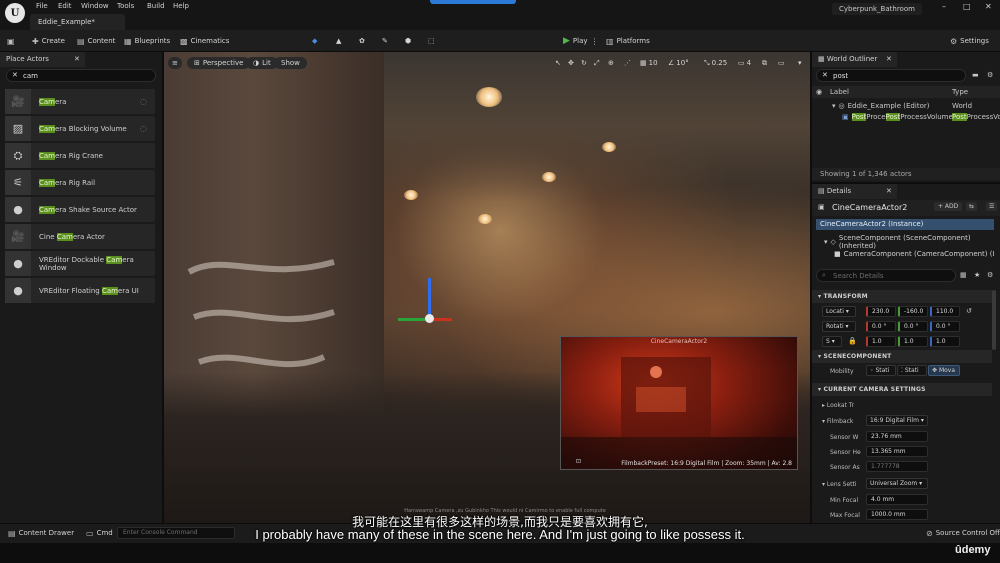 The height and width of the screenshot is (563, 1000). What do you see at coordinates (597, 63) in the screenshot?
I see `scale-tool-icon: ⤢` at bounding box center [597, 63].